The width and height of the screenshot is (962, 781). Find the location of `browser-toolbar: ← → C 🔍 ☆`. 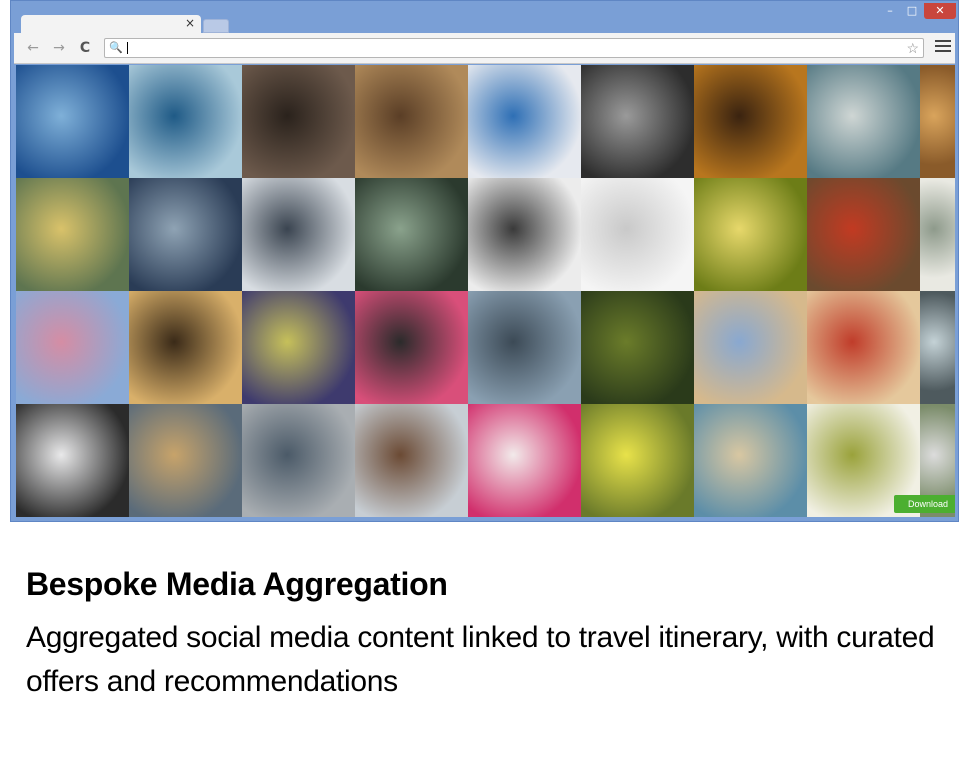

browser-toolbar: ← → C 🔍 ☆ is located at coordinates (484, 48).